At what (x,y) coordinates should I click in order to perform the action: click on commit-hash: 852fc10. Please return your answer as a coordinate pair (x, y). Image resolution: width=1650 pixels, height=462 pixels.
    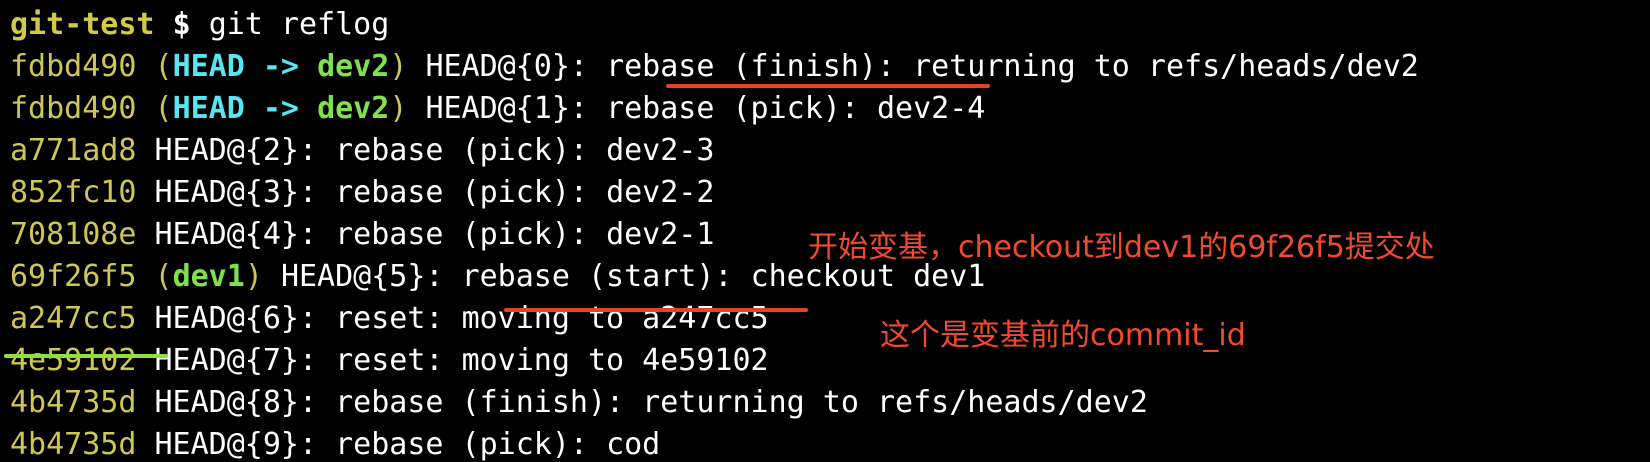
    Looking at the image, I should click on (73, 192).